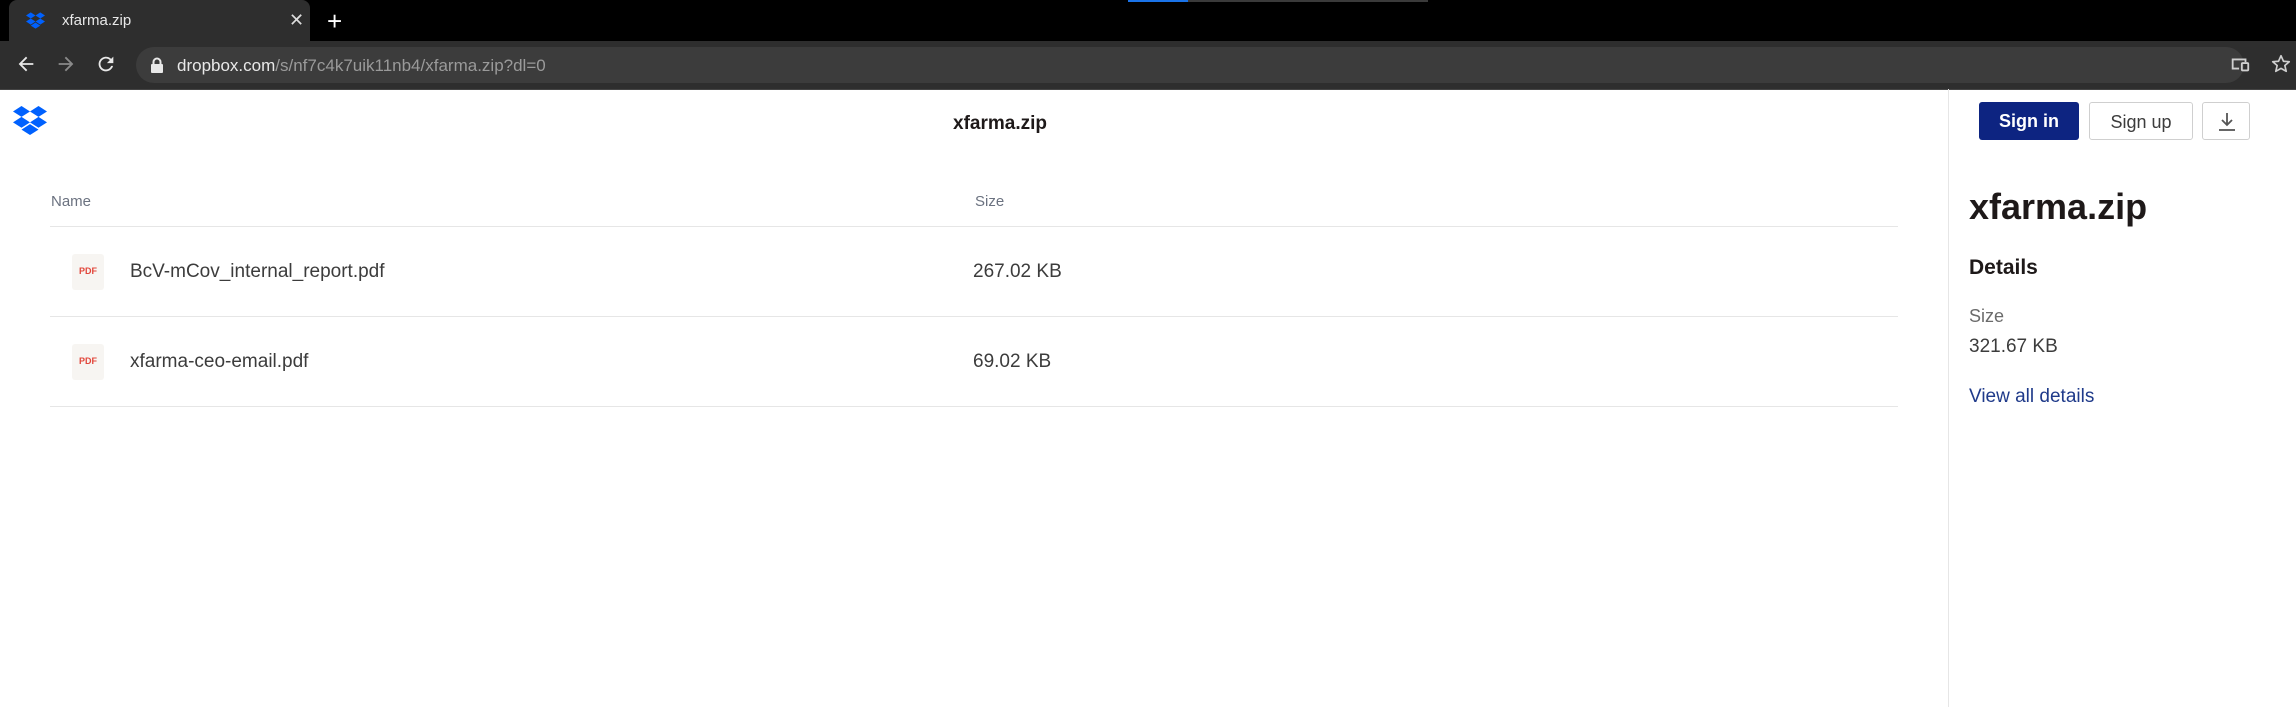 The width and height of the screenshot is (2296, 707). What do you see at coordinates (66, 66) in the screenshot?
I see `forward-icon` at bounding box center [66, 66].